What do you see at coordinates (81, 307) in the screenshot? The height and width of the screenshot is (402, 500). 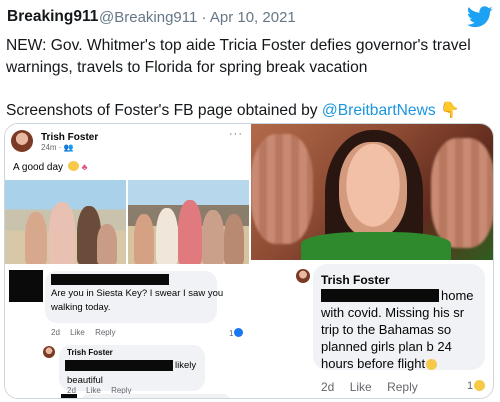 I see `fb-comment-line-2: walking today.` at bounding box center [81, 307].